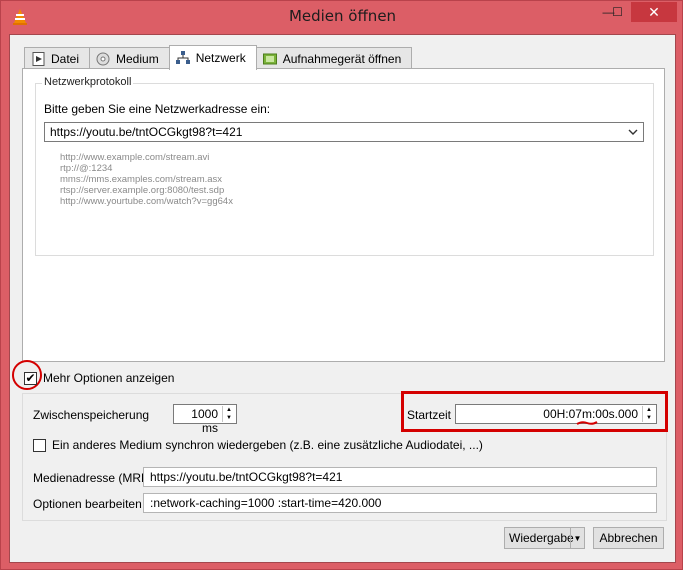 The image size is (683, 570). Describe the element at coordinates (146, 132) in the screenshot. I see `network-address-value: https://youtu.be/tntOCGkgt98?t=421` at that location.